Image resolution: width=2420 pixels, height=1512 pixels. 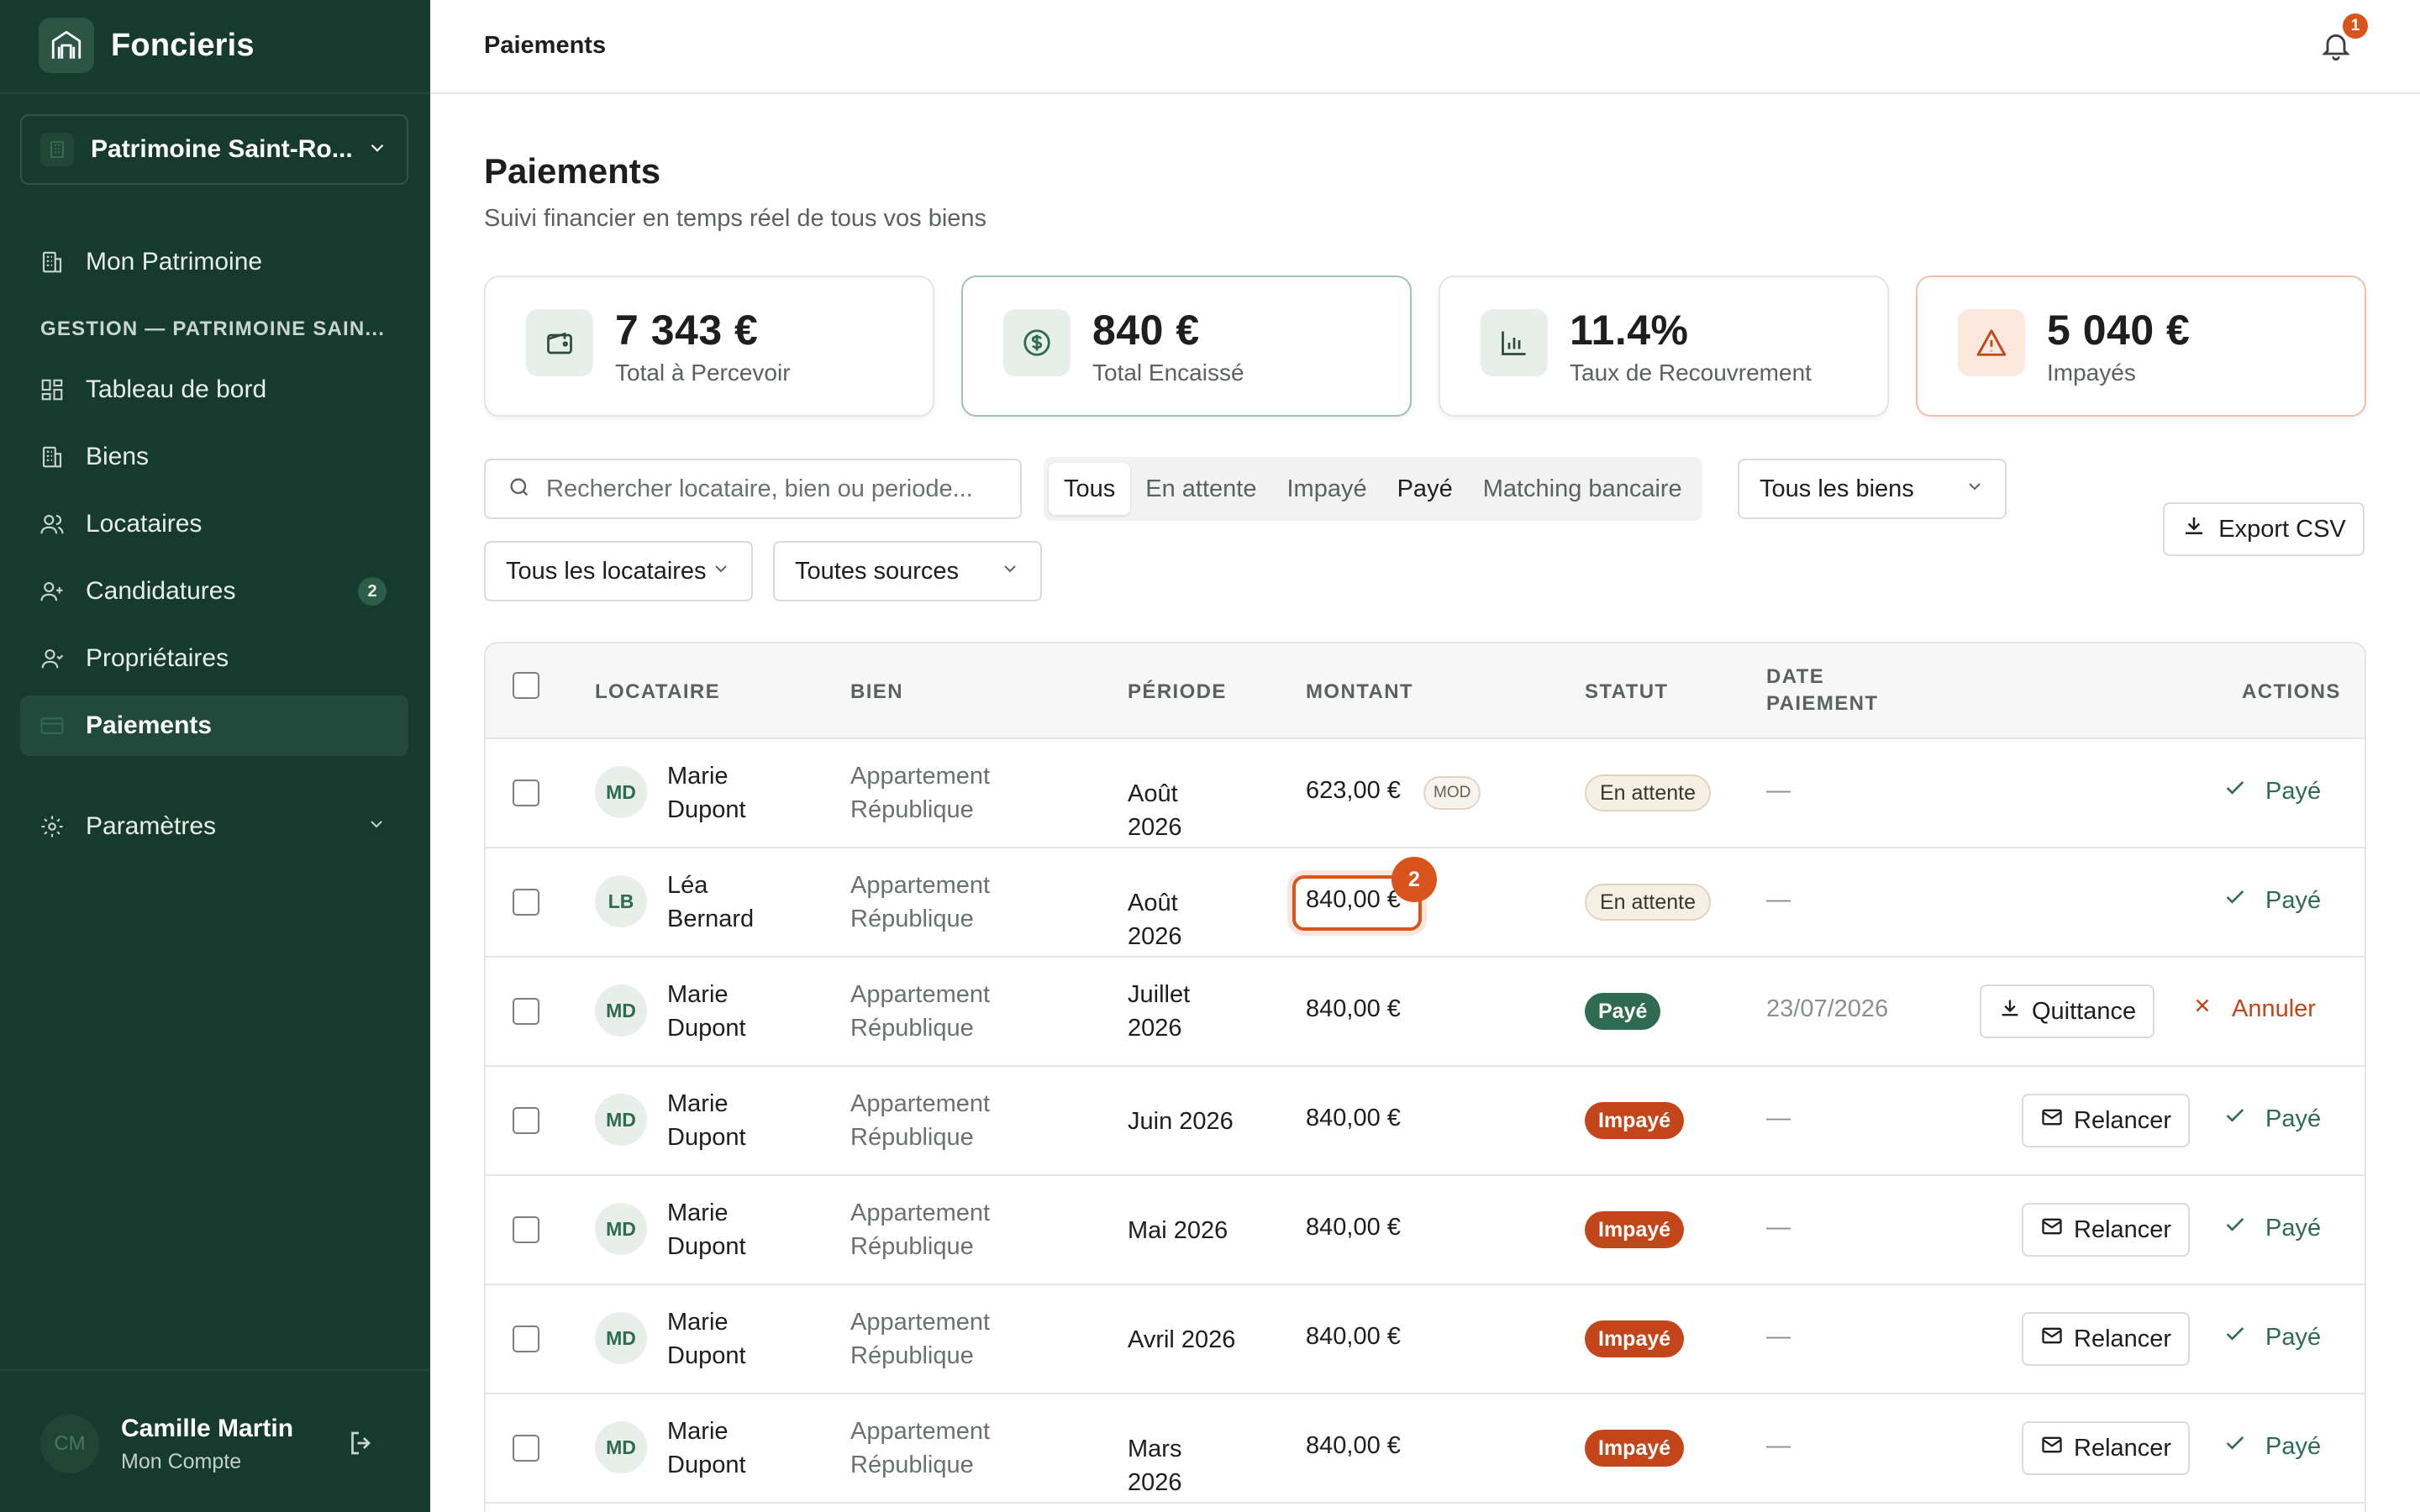 I want to click on mark-paid-label: Payé, so click(x=2293, y=1446).